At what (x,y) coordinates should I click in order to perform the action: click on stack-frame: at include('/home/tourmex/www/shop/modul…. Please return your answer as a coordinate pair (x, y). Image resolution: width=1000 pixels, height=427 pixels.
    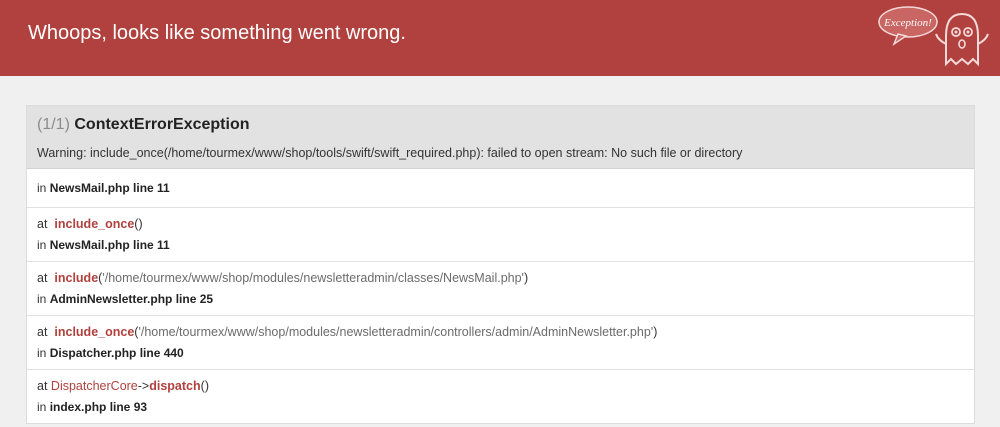
    Looking at the image, I should click on (500, 288).